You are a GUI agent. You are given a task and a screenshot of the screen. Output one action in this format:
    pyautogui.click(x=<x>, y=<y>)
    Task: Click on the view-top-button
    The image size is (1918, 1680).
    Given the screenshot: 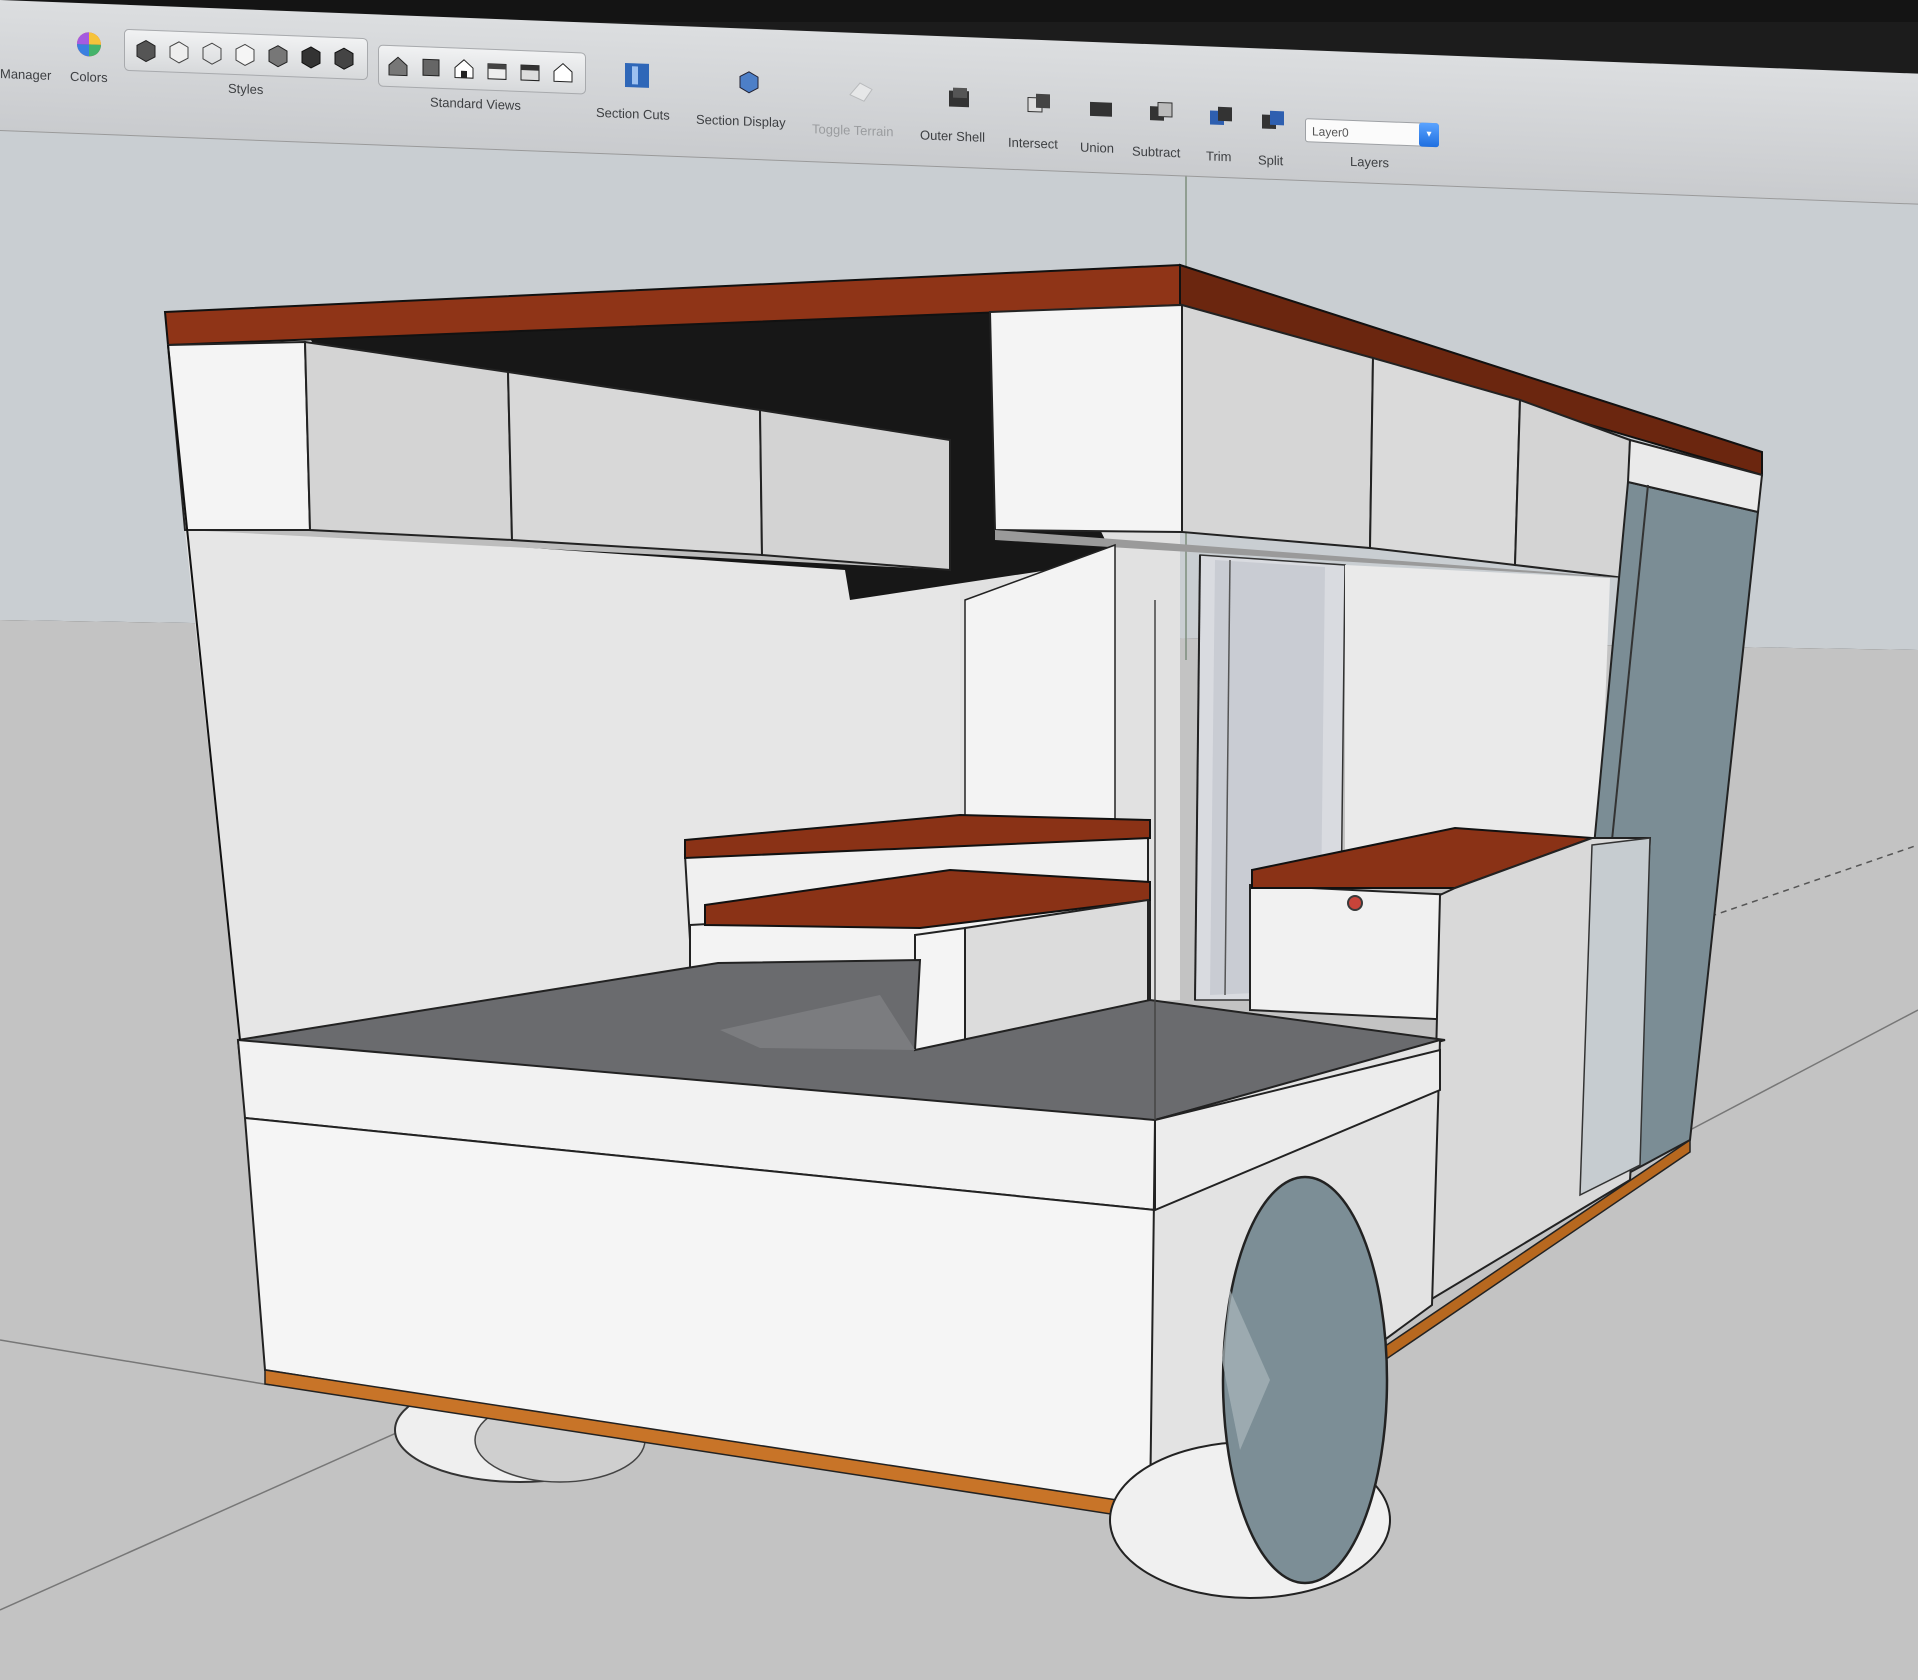 What is the action you would take?
    pyautogui.click(x=431, y=67)
    